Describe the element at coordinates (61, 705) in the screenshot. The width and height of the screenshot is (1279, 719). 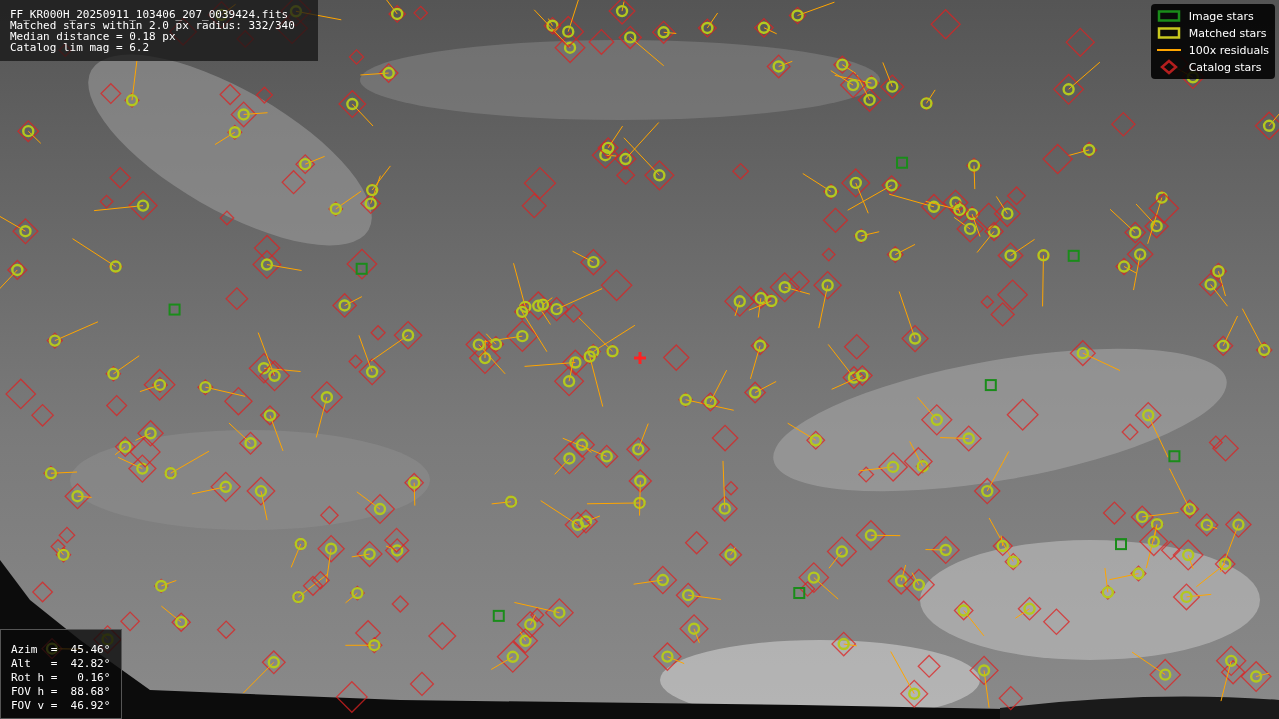
I see `pointing-text: FOV v = 46.92°` at that location.